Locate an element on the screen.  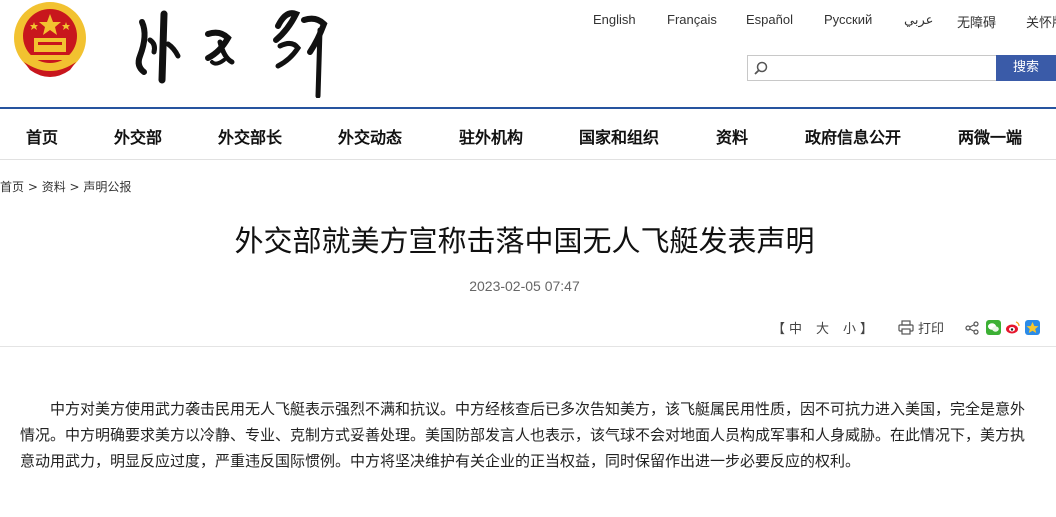
nav-divider is located at coordinates (528, 159).